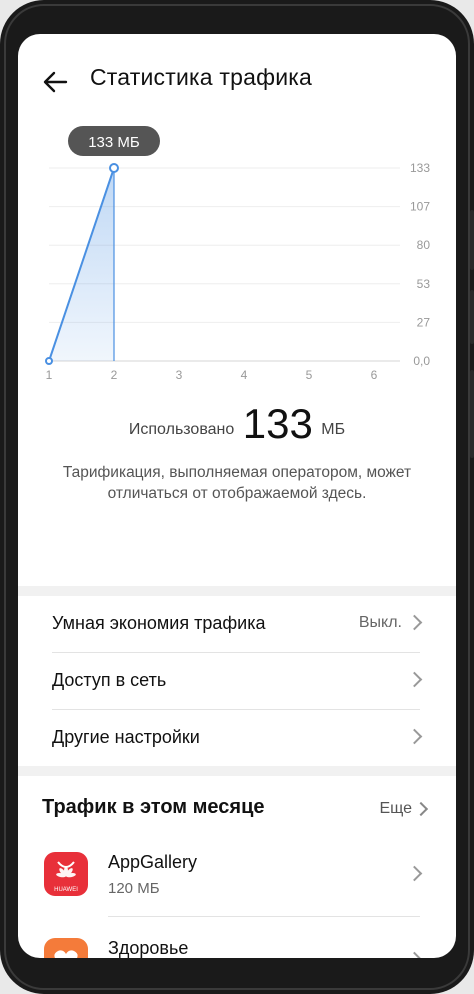  I want to click on x-tick-label: 6, so click(374, 374).